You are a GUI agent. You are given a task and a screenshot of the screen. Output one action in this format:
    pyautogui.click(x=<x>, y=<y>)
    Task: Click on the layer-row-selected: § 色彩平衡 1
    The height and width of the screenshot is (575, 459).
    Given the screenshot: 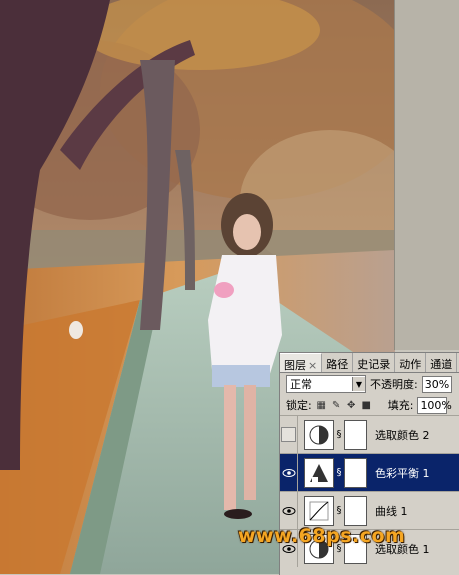 What is the action you would take?
    pyautogui.click(x=369, y=472)
    